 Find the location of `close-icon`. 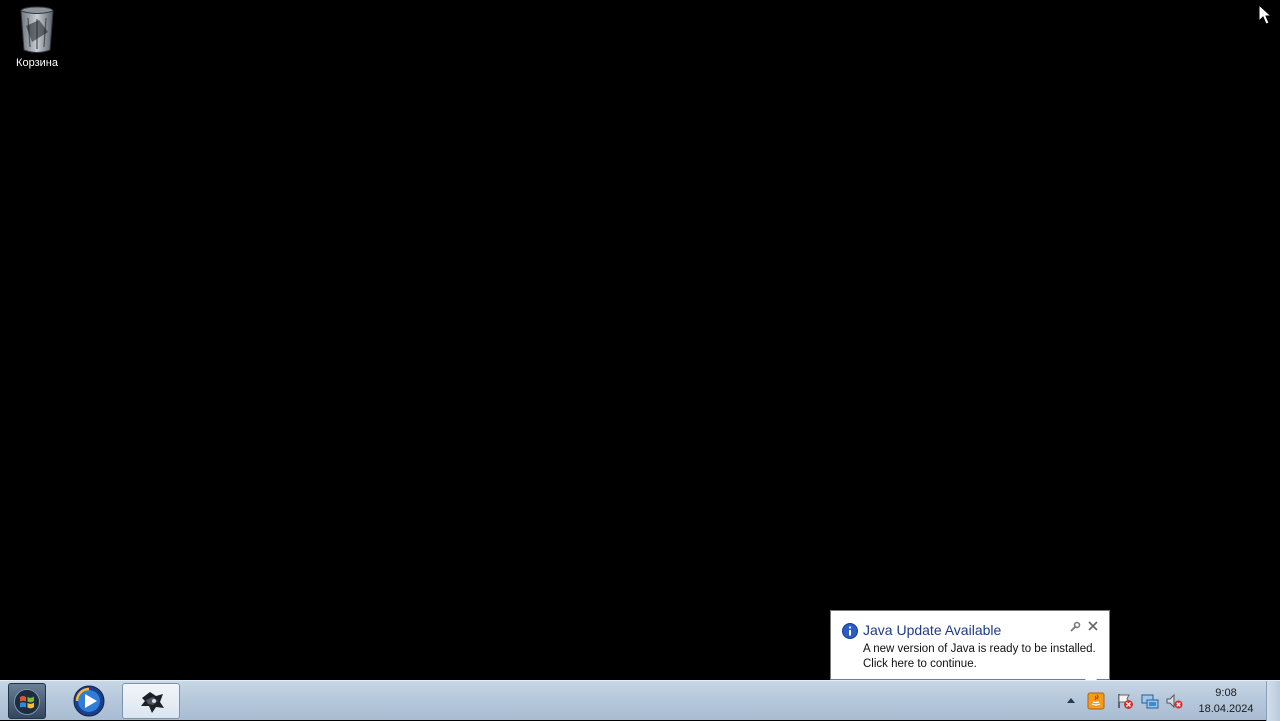

close-icon is located at coordinates (1093, 626).